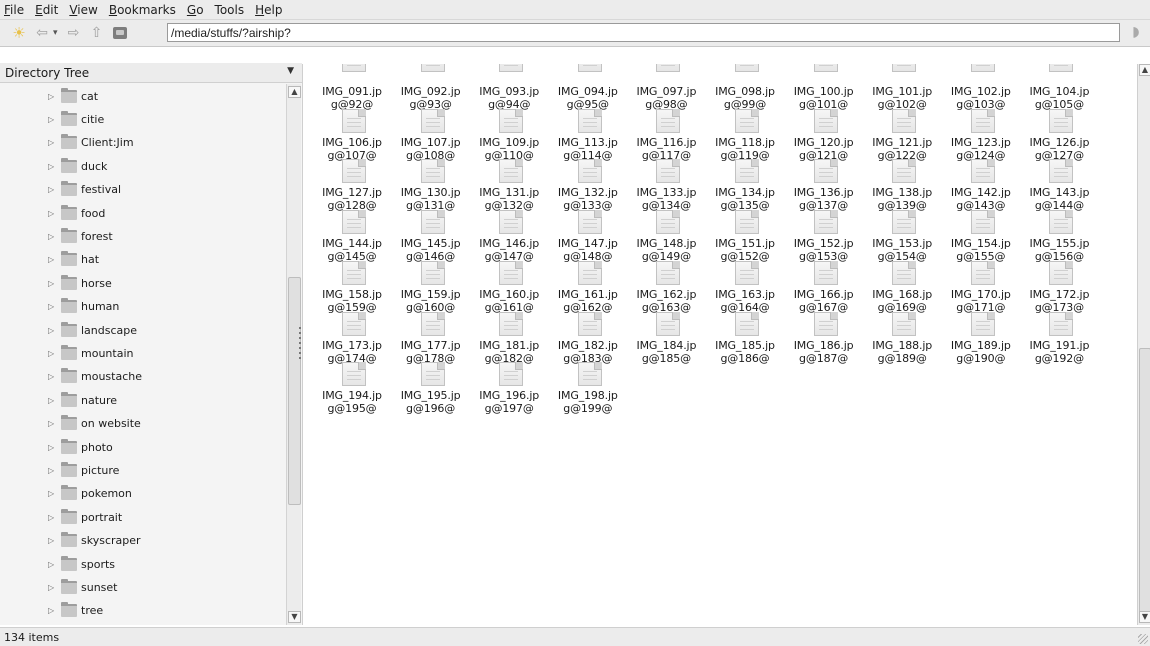 Image resolution: width=1150 pixels, height=646 pixels. Describe the element at coordinates (80, 447) in the screenshot. I see `sidebar-item-photo: ▷ photo` at that location.